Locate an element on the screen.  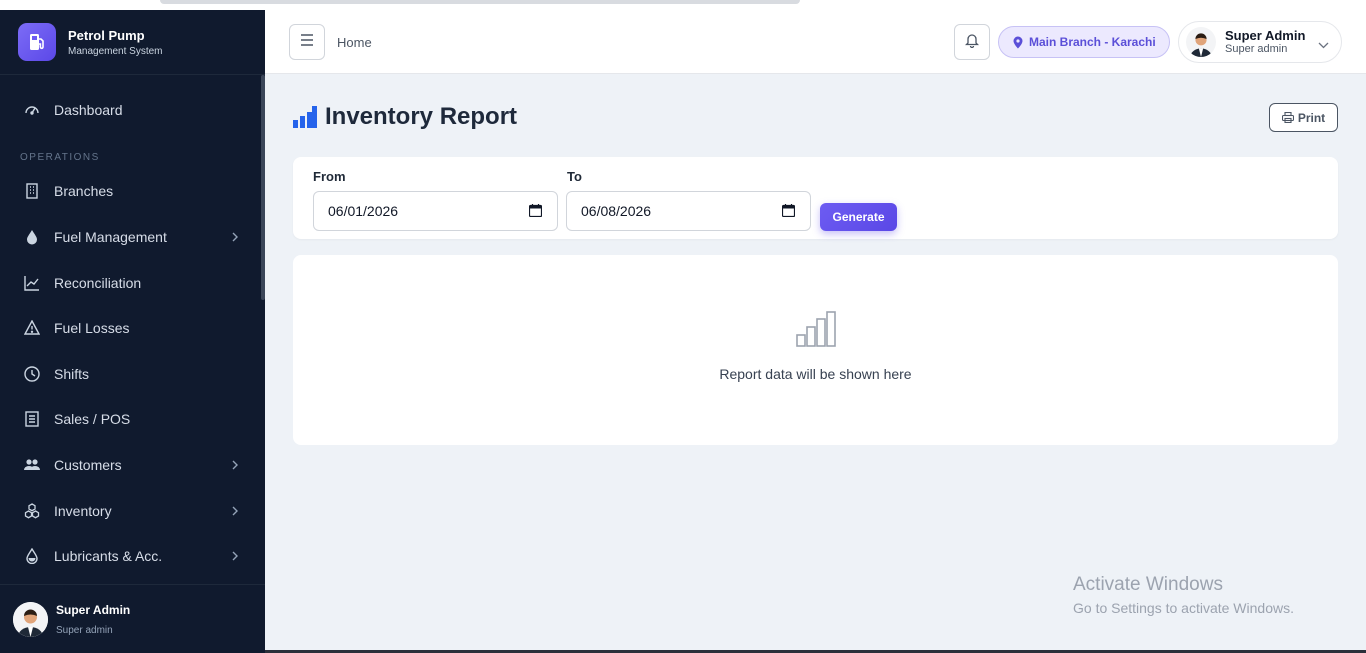
sidebar-item-fuel-management: Fuel Management is located at coordinates (132, 237).